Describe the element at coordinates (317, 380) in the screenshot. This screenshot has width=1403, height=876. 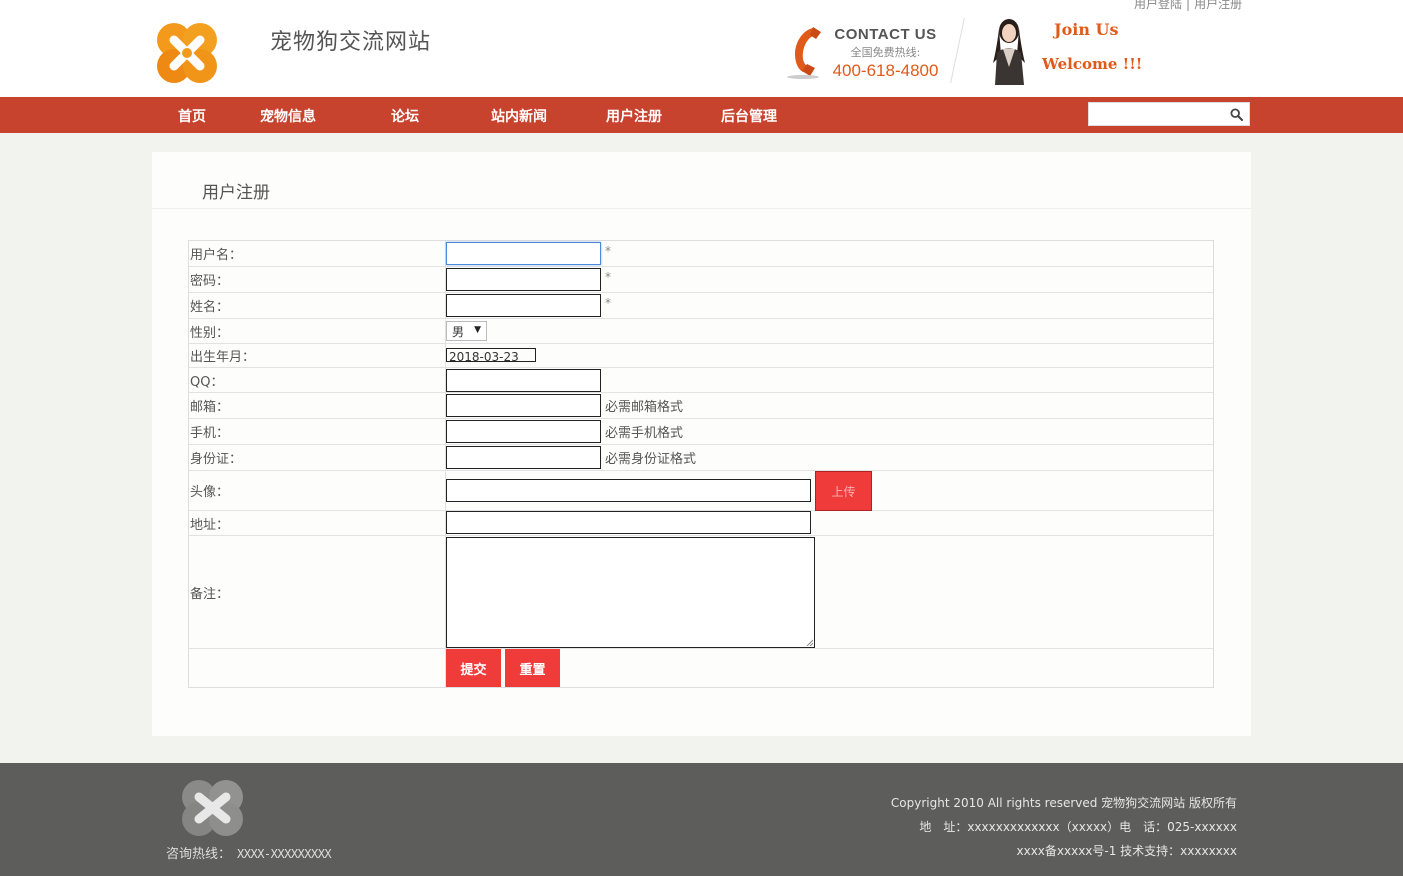
I see `qq-label: QQ：` at that location.